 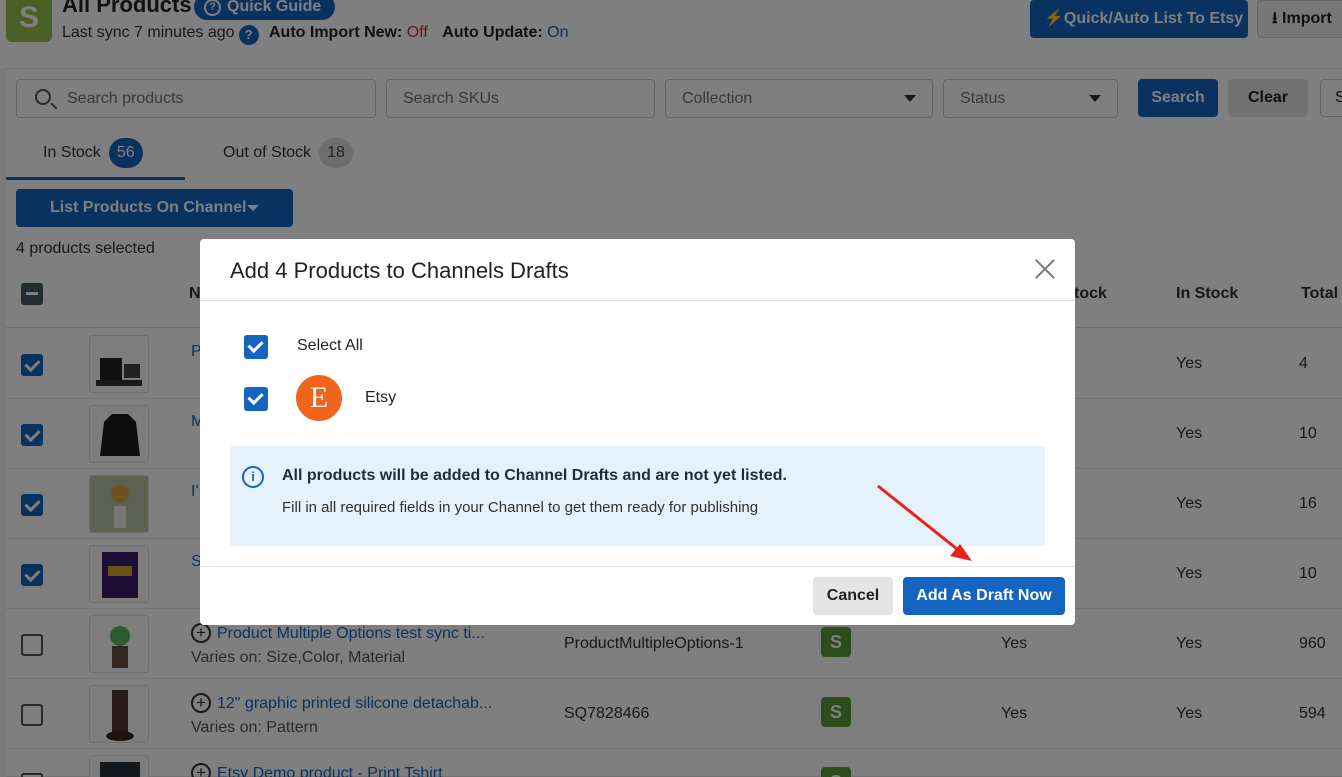 What do you see at coordinates (381, 397) in the screenshot?
I see `etsy-label: Etsy` at bounding box center [381, 397].